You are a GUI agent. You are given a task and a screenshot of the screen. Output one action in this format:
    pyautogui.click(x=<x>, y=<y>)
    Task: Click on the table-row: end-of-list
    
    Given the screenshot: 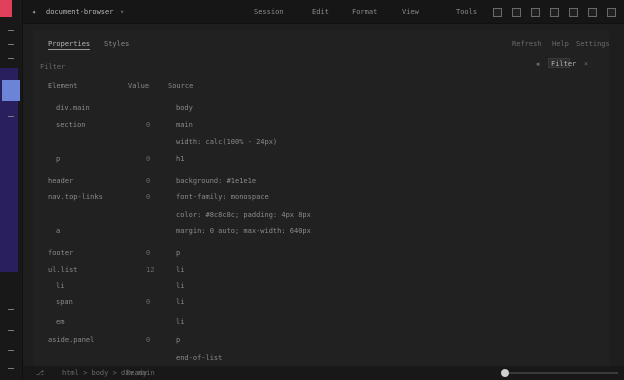 What is the action you would take?
    pyautogui.click(x=300, y=360)
    